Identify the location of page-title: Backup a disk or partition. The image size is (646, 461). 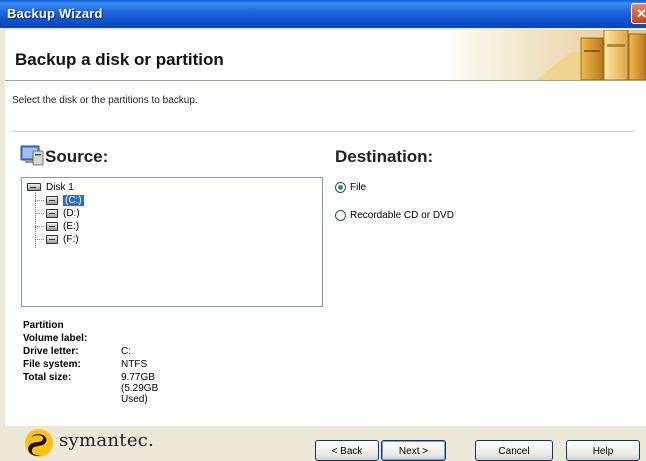
(119, 59).